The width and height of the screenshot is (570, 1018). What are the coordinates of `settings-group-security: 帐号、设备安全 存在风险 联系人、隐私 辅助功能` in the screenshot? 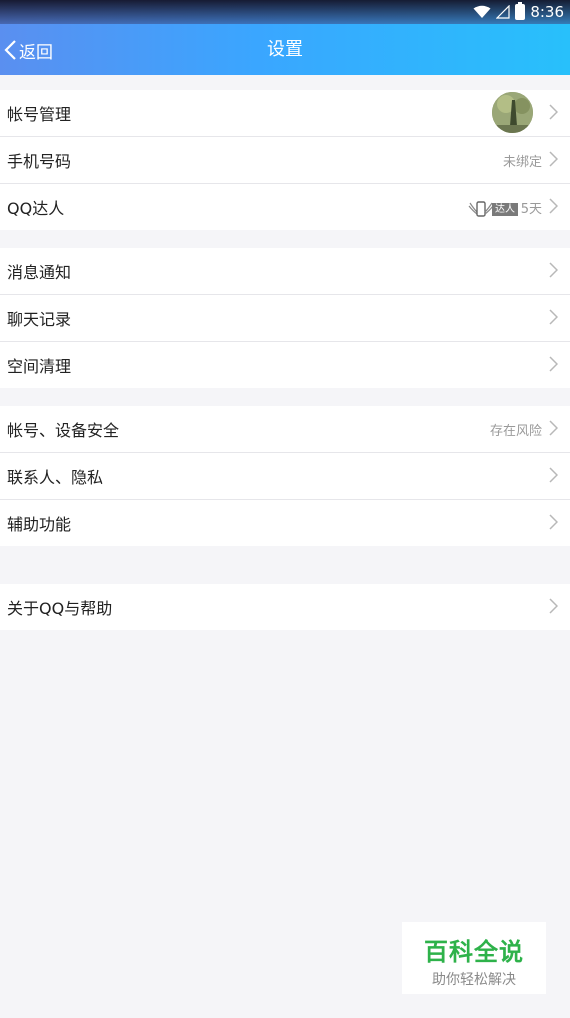 It's located at (285, 476).